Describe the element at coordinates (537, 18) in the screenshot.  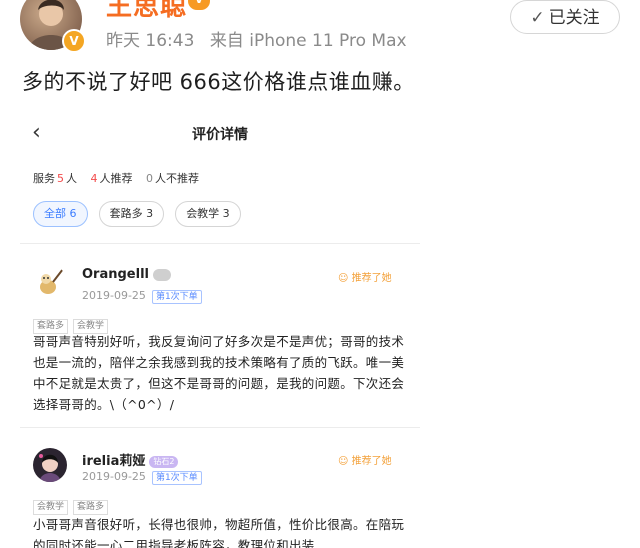
I see `check-icon: ✓` at that location.